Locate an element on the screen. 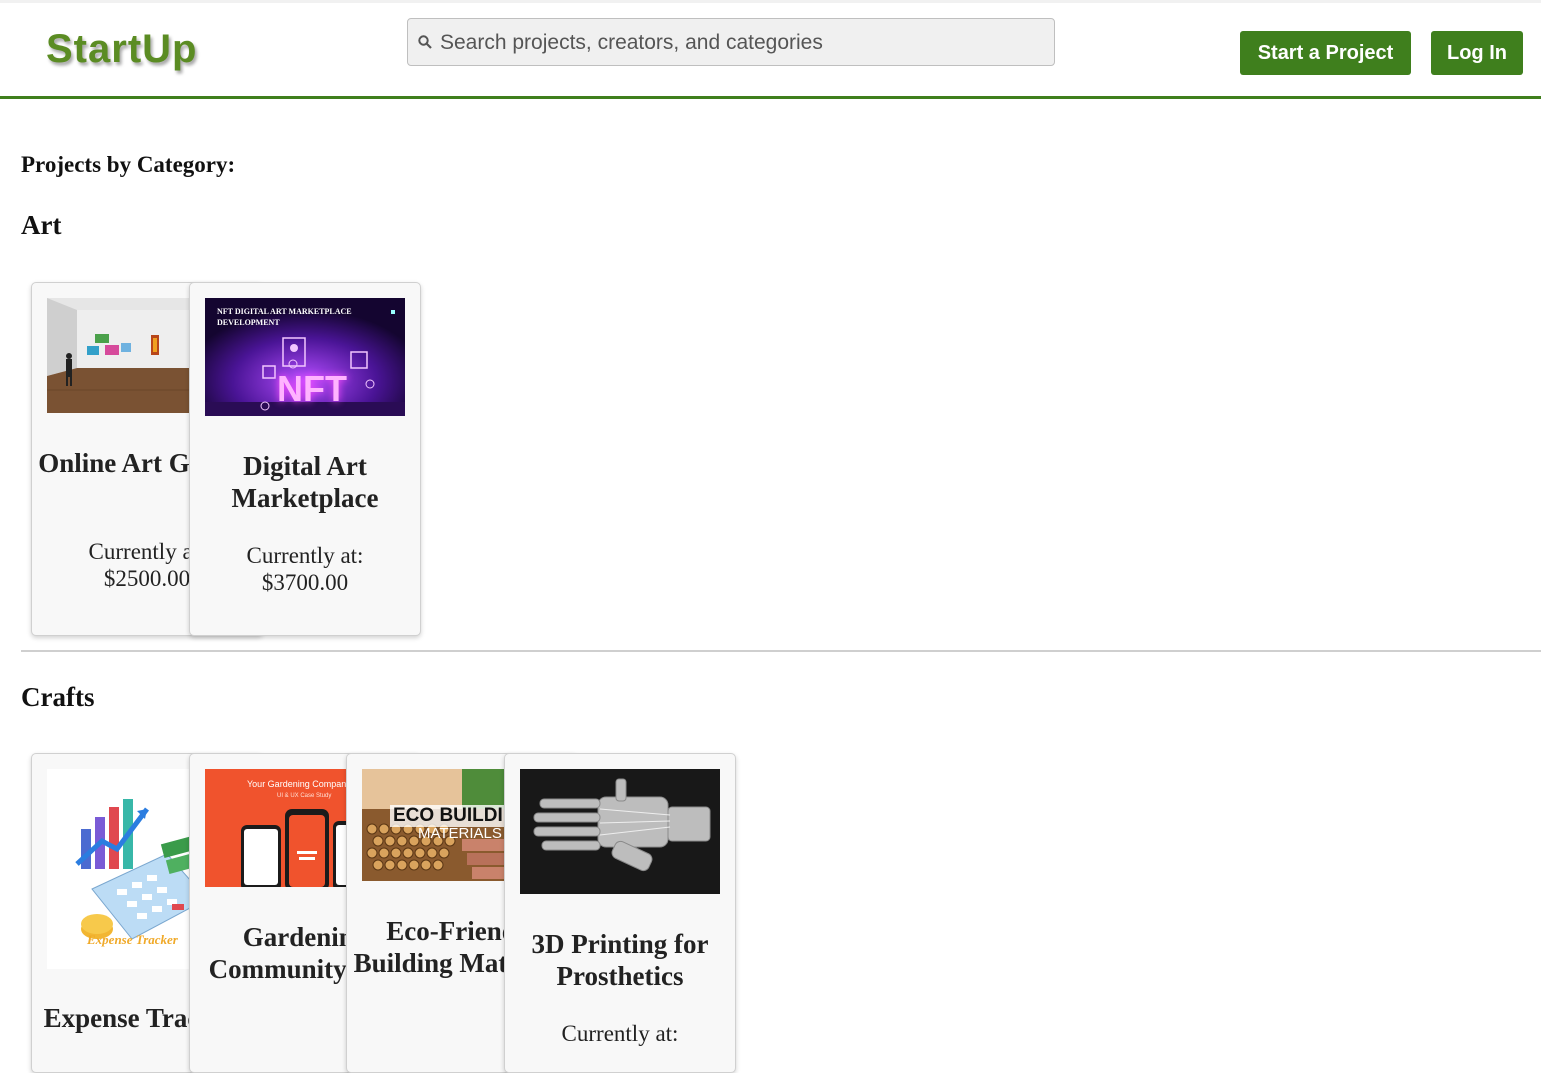 This screenshot has width=1541, height=1073. project-image is located at coordinates (620, 831).